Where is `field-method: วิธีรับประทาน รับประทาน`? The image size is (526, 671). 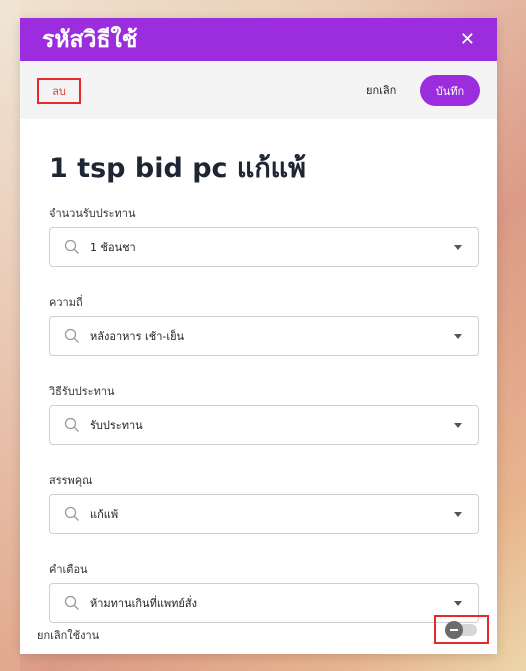
field-method: วิธีรับประทาน รับประทาน is located at coordinates (264, 413).